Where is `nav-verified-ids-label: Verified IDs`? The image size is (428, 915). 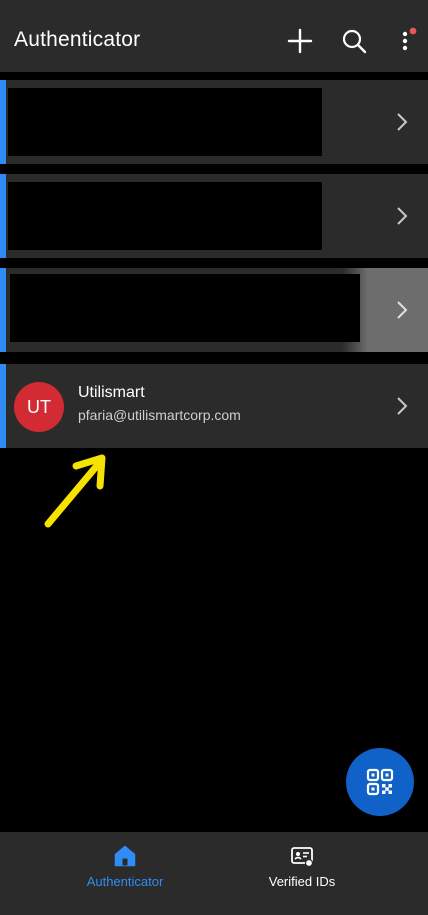 nav-verified-ids-label: Verified IDs is located at coordinates (302, 881).